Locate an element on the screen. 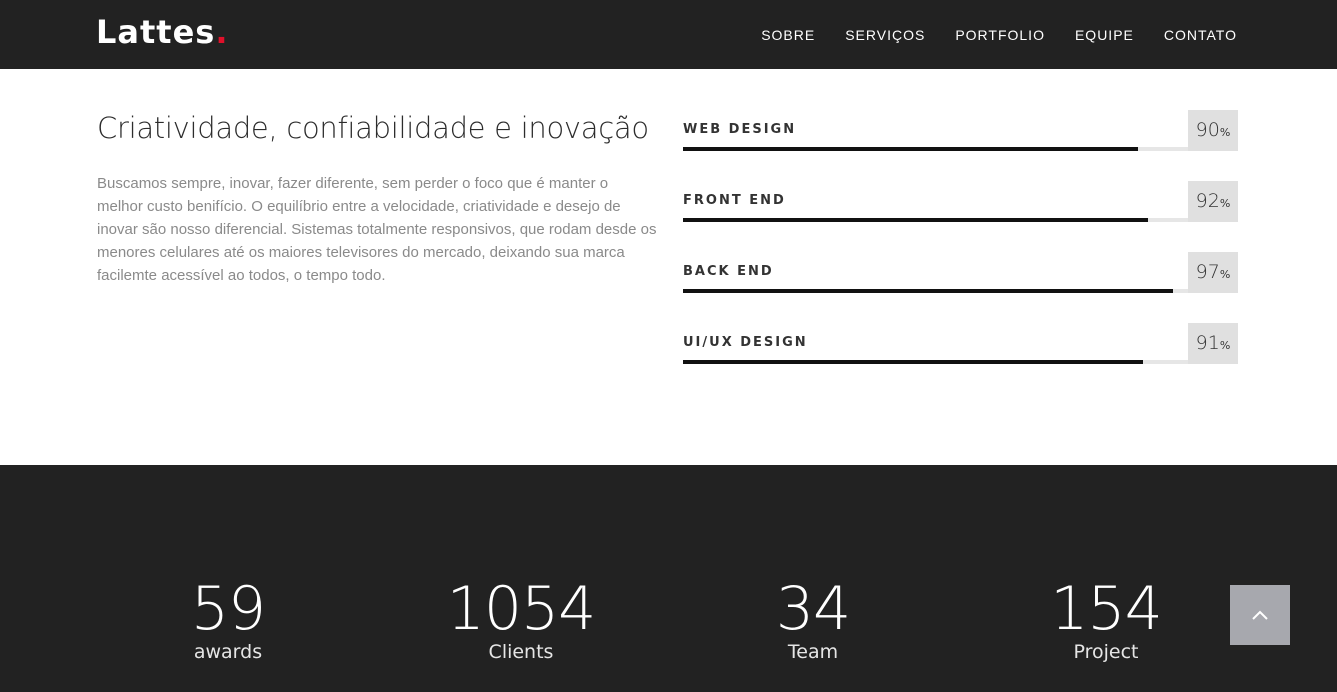  stat-clients: 1054 Clients is located at coordinates (521, 619).